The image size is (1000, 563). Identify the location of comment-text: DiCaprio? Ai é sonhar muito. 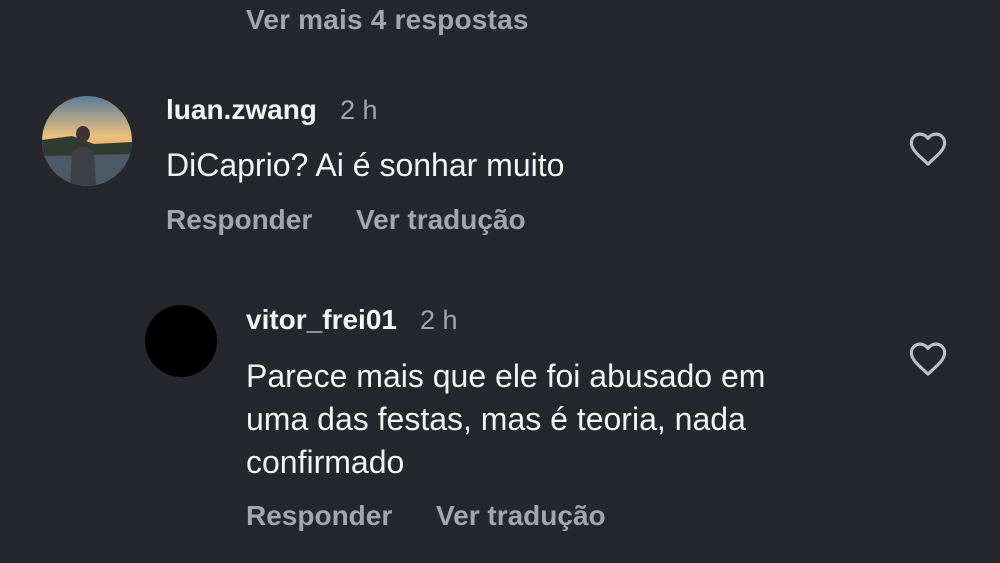
(365, 165).